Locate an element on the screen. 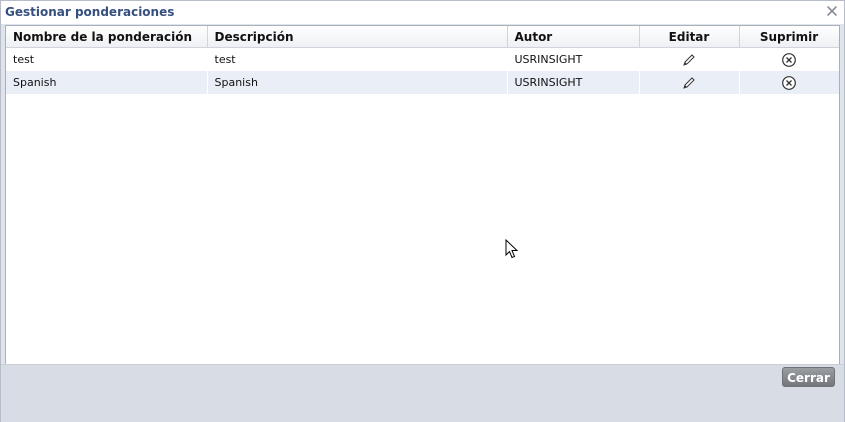 The width and height of the screenshot is (845, 422). table-row: Spanish Spanish USRINSIGHT is located at coordinates (422, 82).